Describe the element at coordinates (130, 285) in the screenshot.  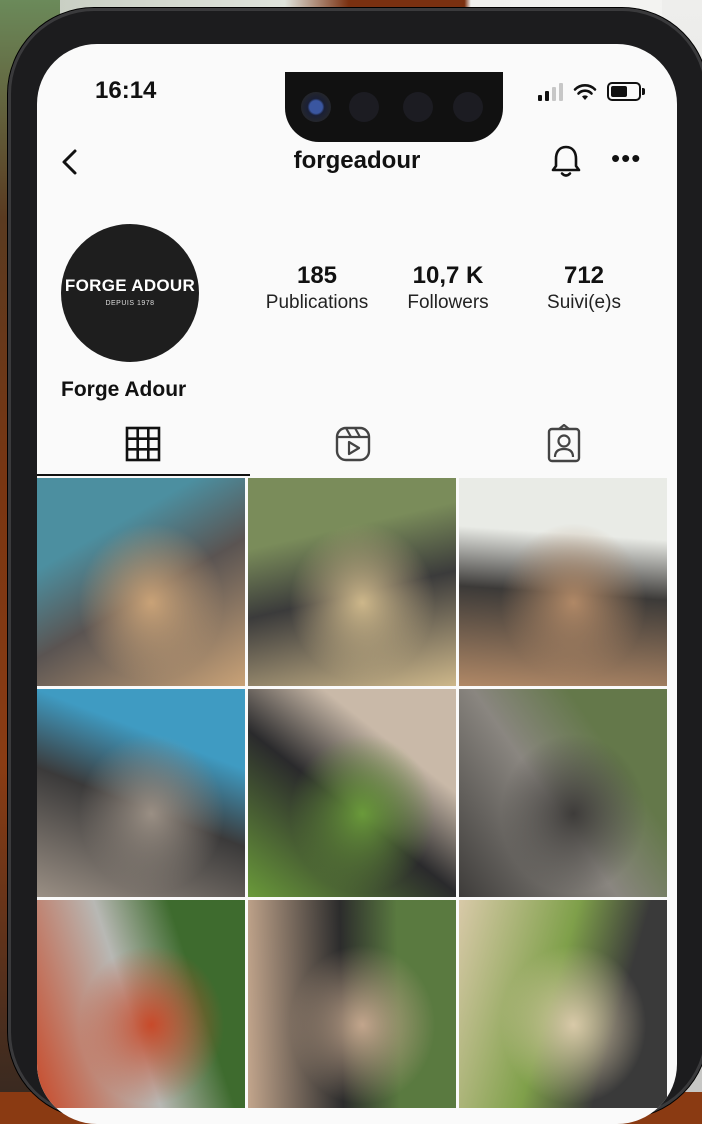
I see `avatar-brand-text: FORGE ADOUR` at that location.